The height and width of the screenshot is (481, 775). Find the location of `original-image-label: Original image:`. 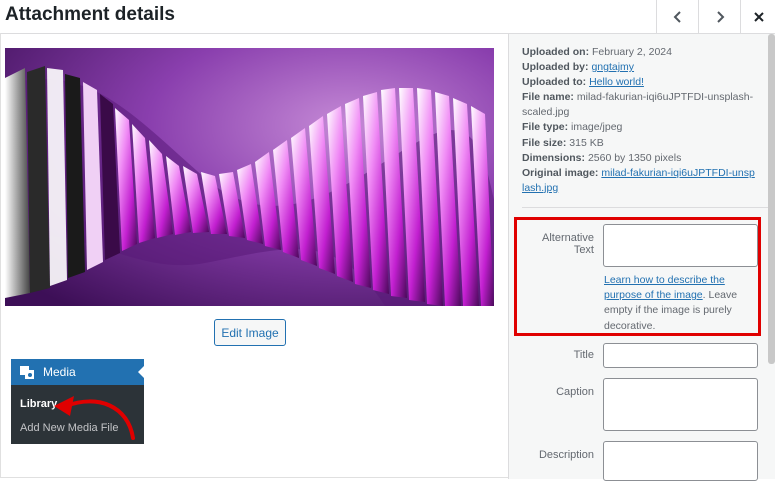

original-image-label: Original image: is located at coordinates (560, 172).